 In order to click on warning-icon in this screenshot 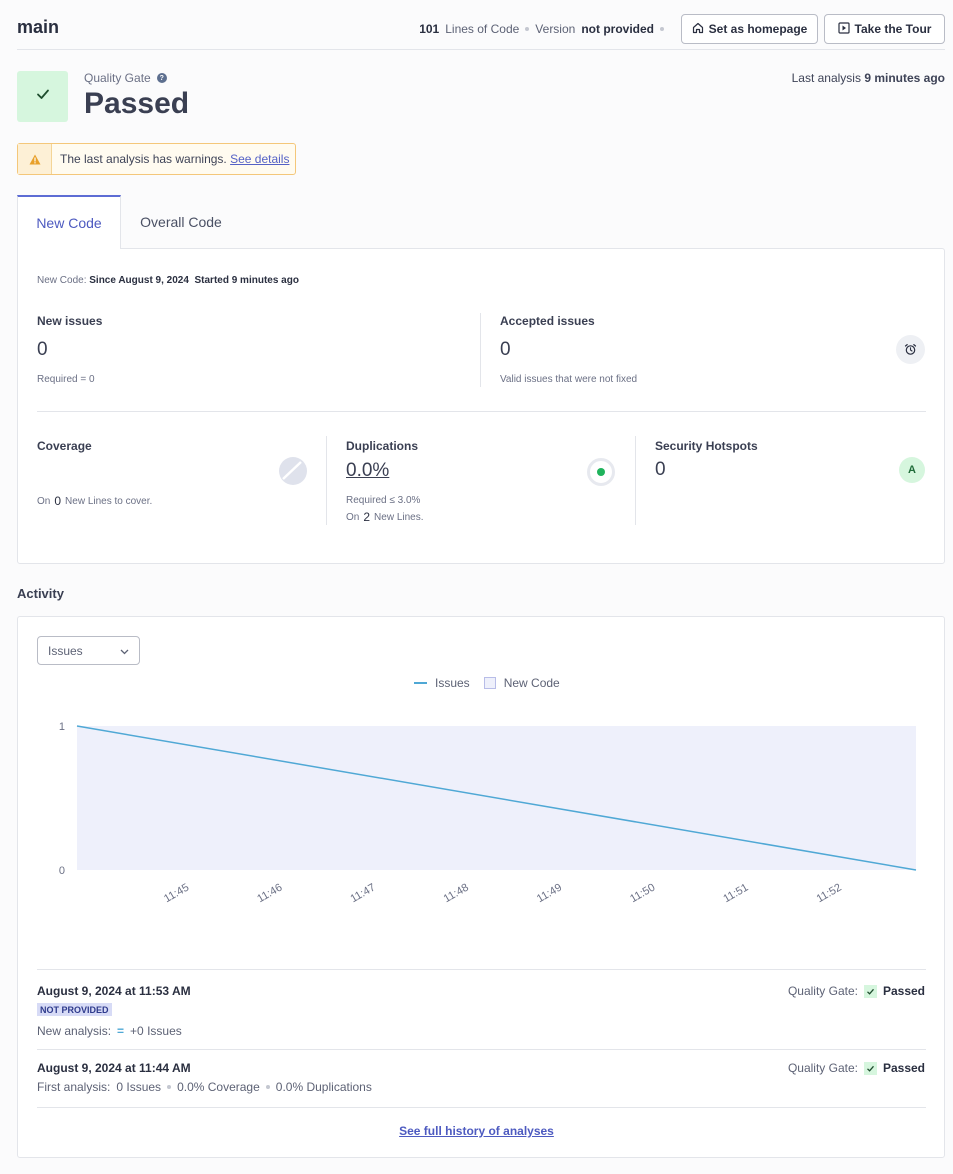, I will do `click(35, 159)`.